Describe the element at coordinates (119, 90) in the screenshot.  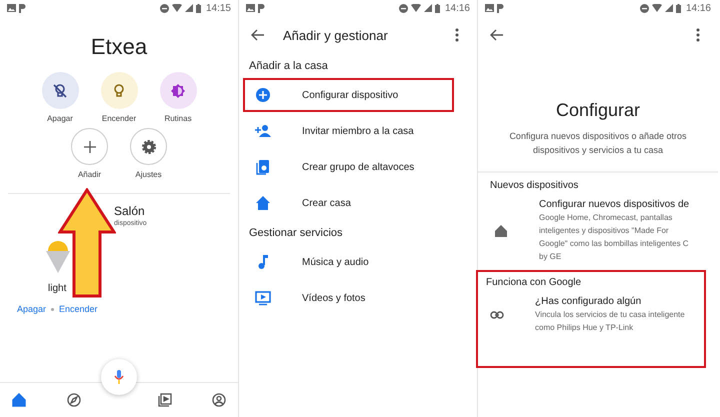
I see `on-button` at that location.